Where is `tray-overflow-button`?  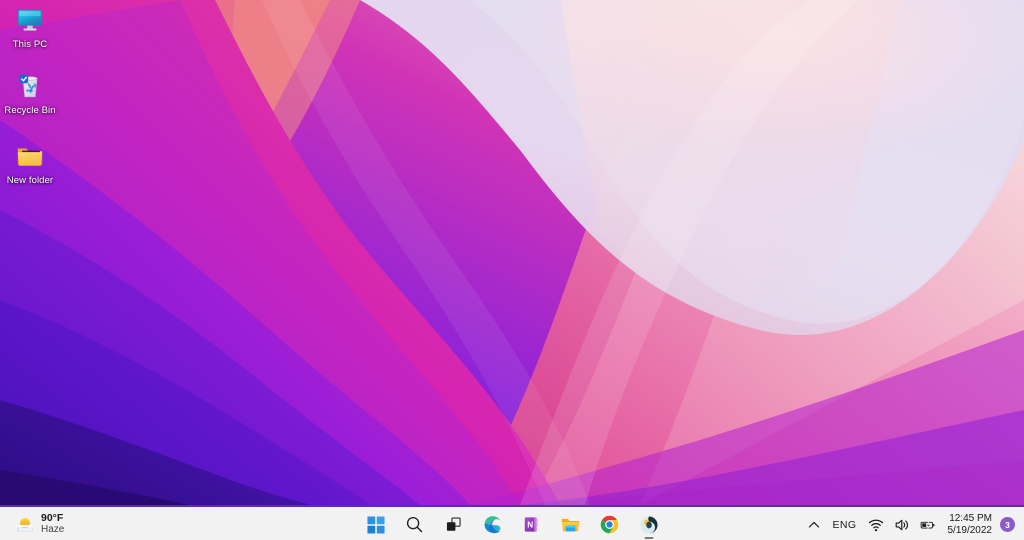 tray-overflow-button is located at coordinates (814, 525).